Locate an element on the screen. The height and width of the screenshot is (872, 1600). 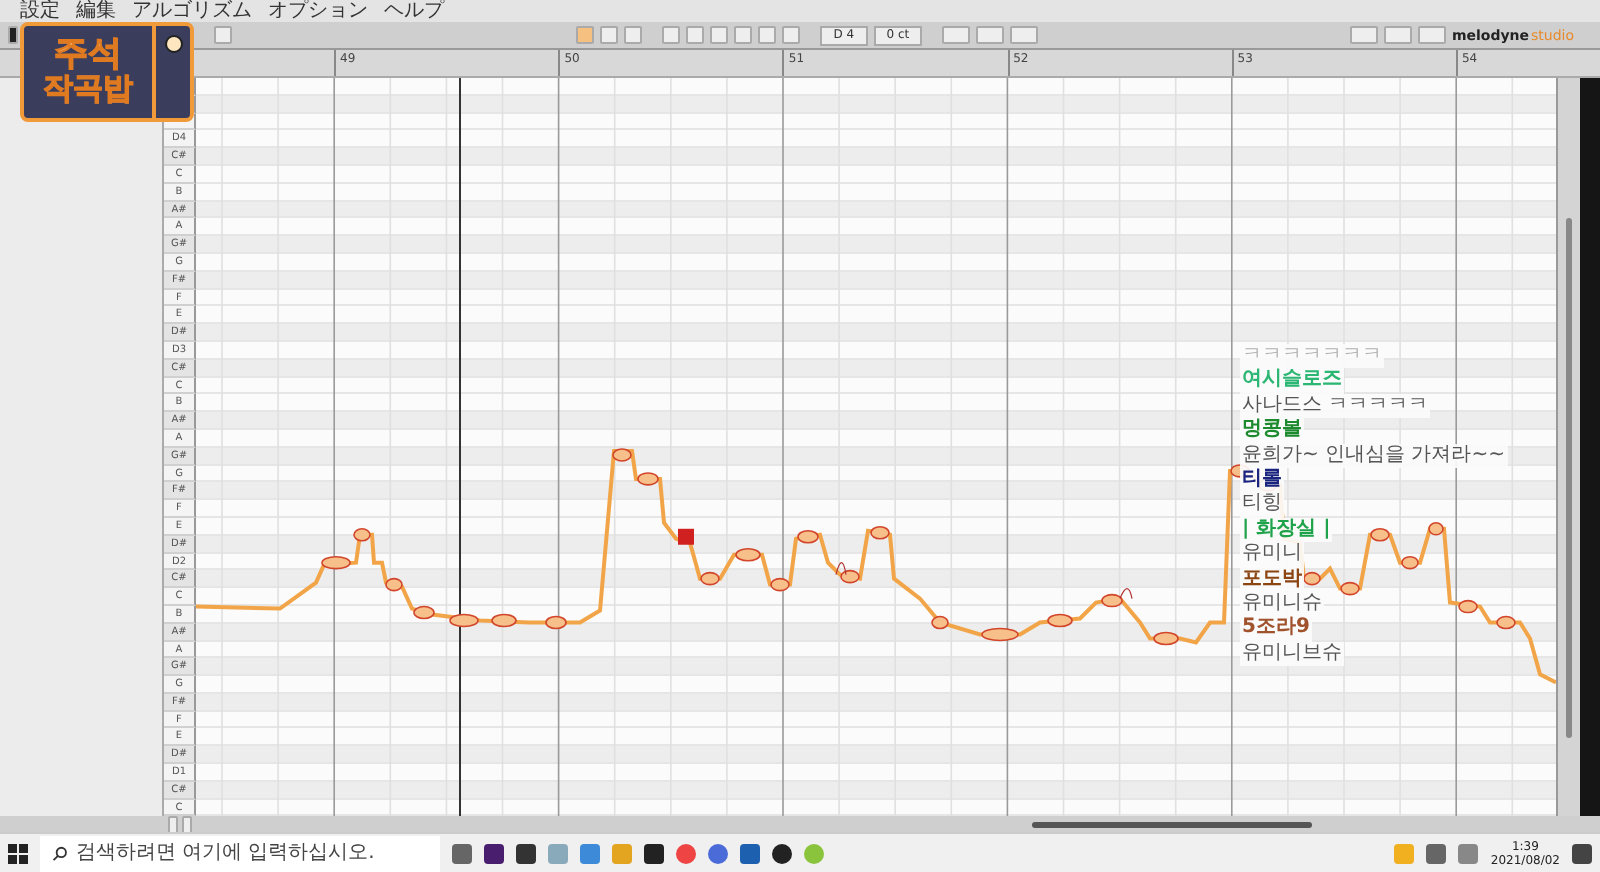
chat-username: 멍콩볼 is located at coordinates (1272, 431).